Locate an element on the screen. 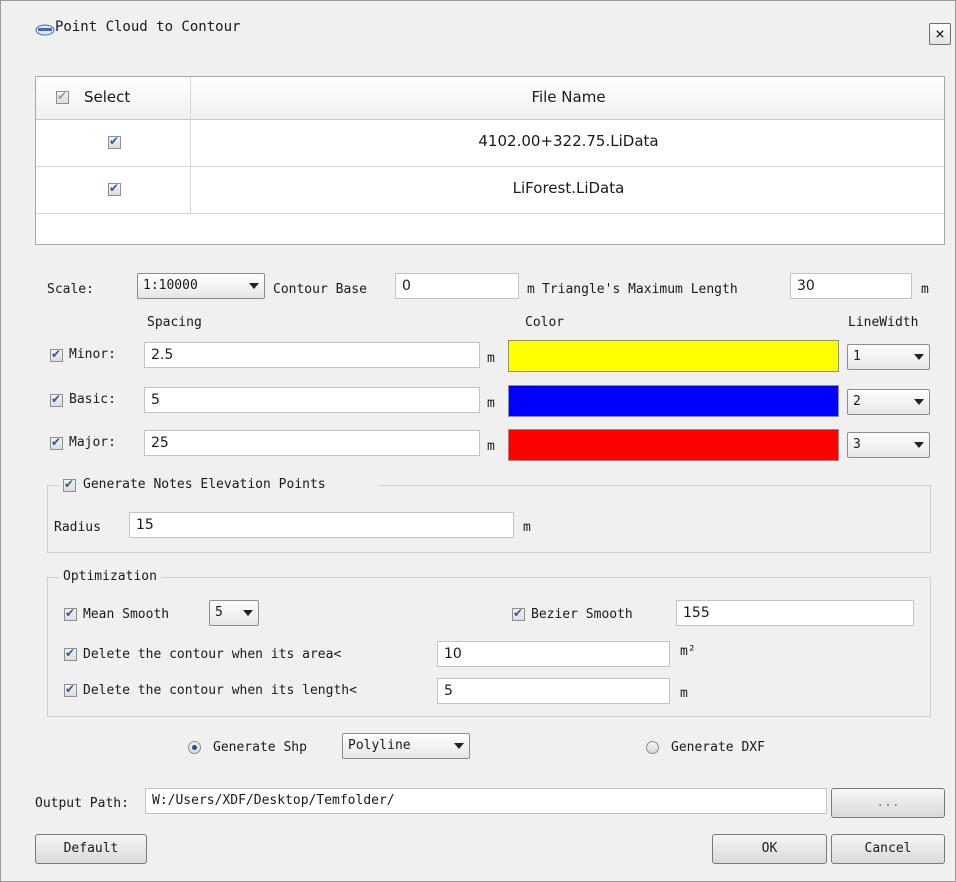 This screenshot has height=882, width=956. select-column-header: Select is located at coordinates (107, 97).